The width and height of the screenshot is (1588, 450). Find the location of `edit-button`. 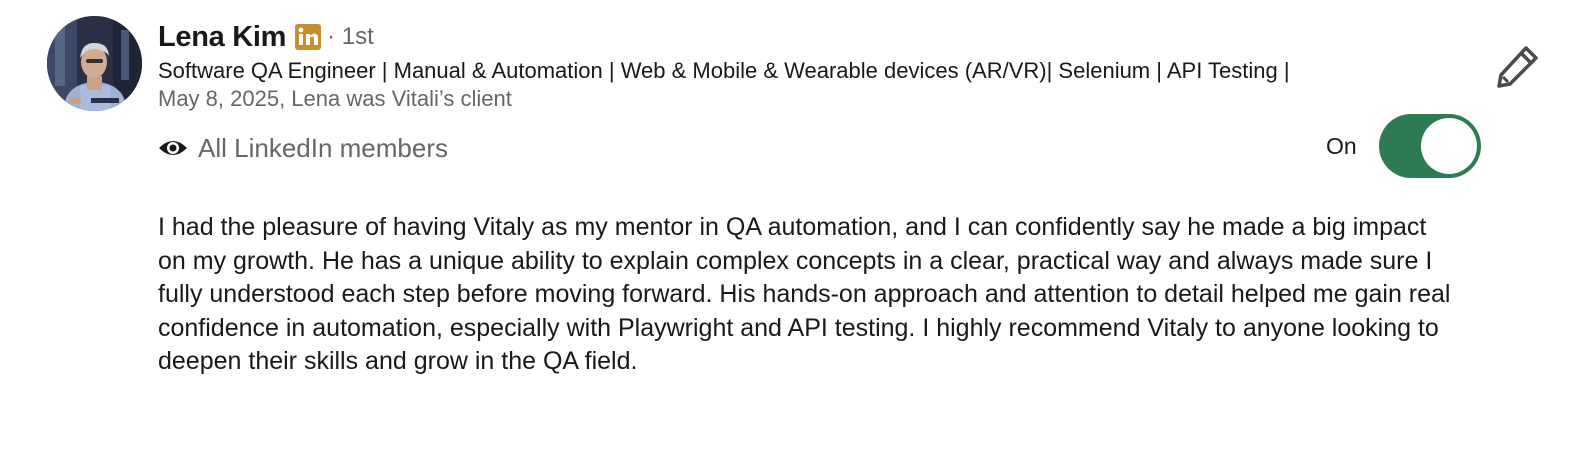

edit-button is located at coordinates (1518, 66).